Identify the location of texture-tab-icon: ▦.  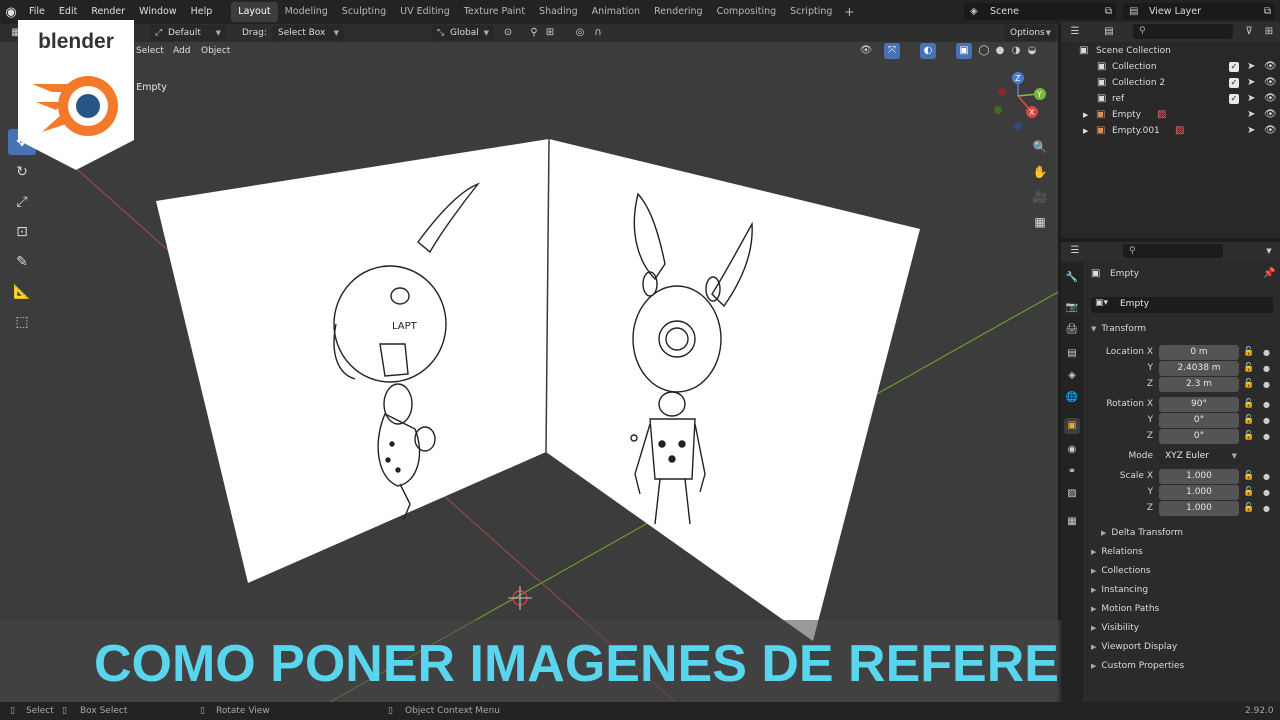
(1072, 522).